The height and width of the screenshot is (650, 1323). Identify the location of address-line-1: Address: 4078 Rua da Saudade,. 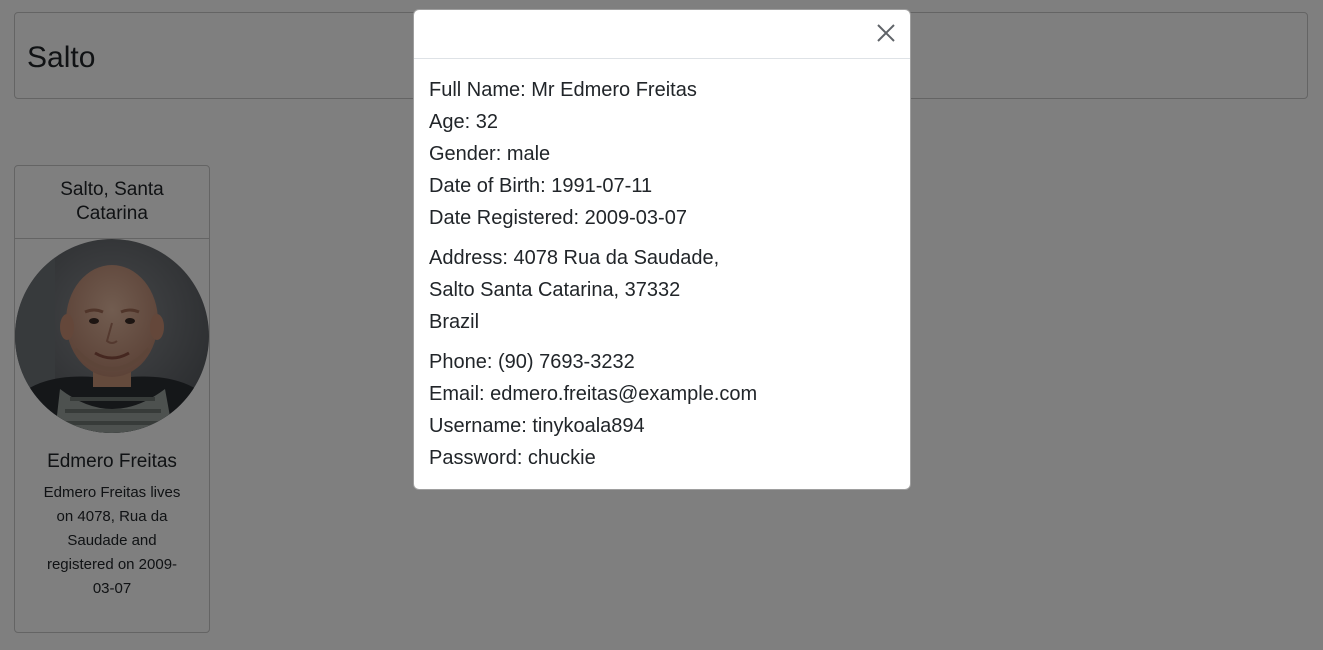
(574, 258).